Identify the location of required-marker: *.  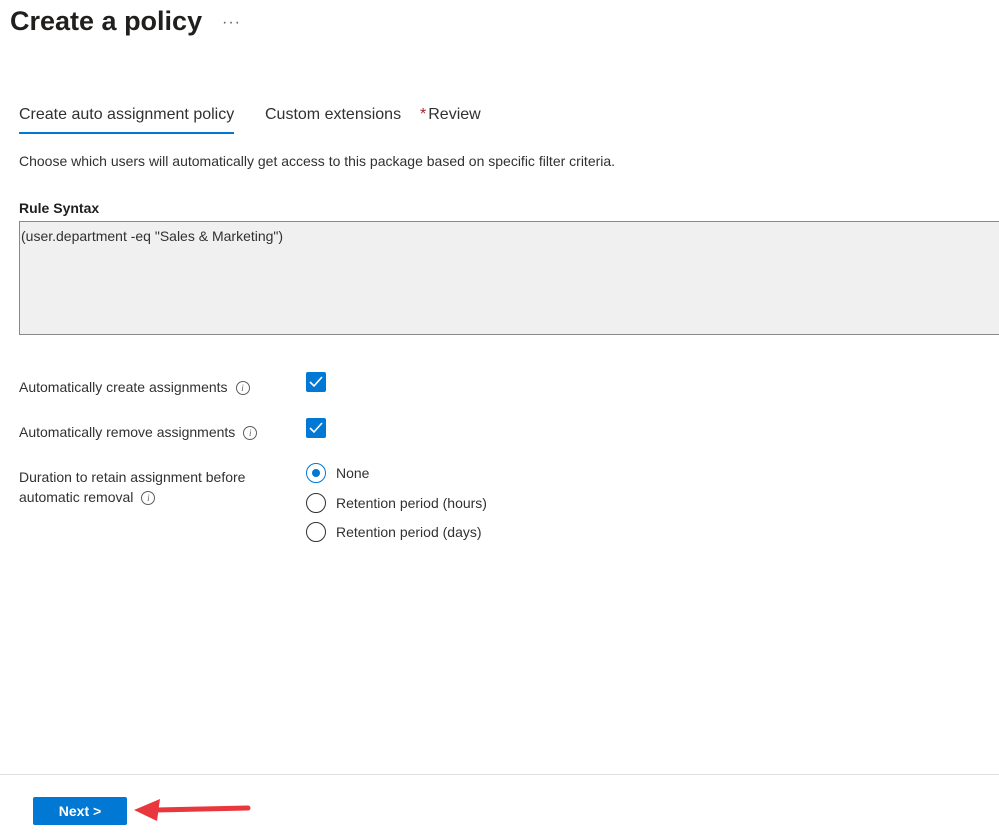
(423, 114).